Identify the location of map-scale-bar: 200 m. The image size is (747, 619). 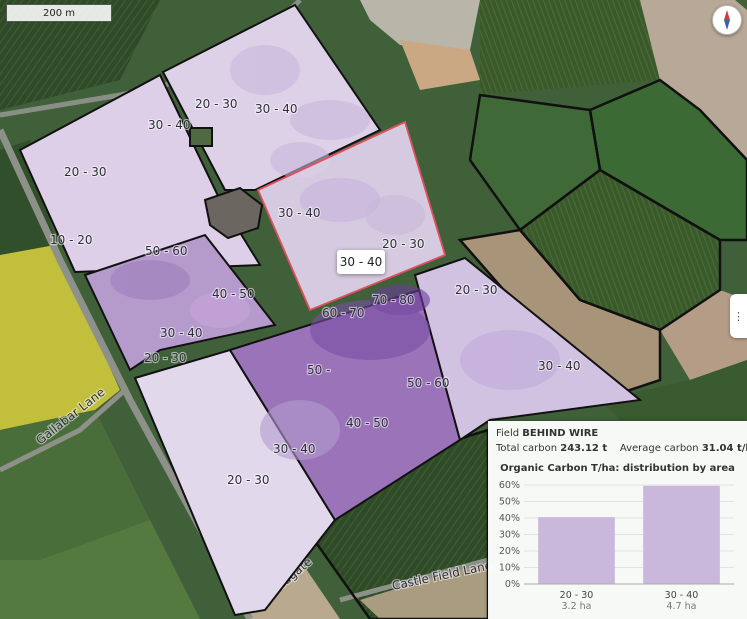
(59, 13).